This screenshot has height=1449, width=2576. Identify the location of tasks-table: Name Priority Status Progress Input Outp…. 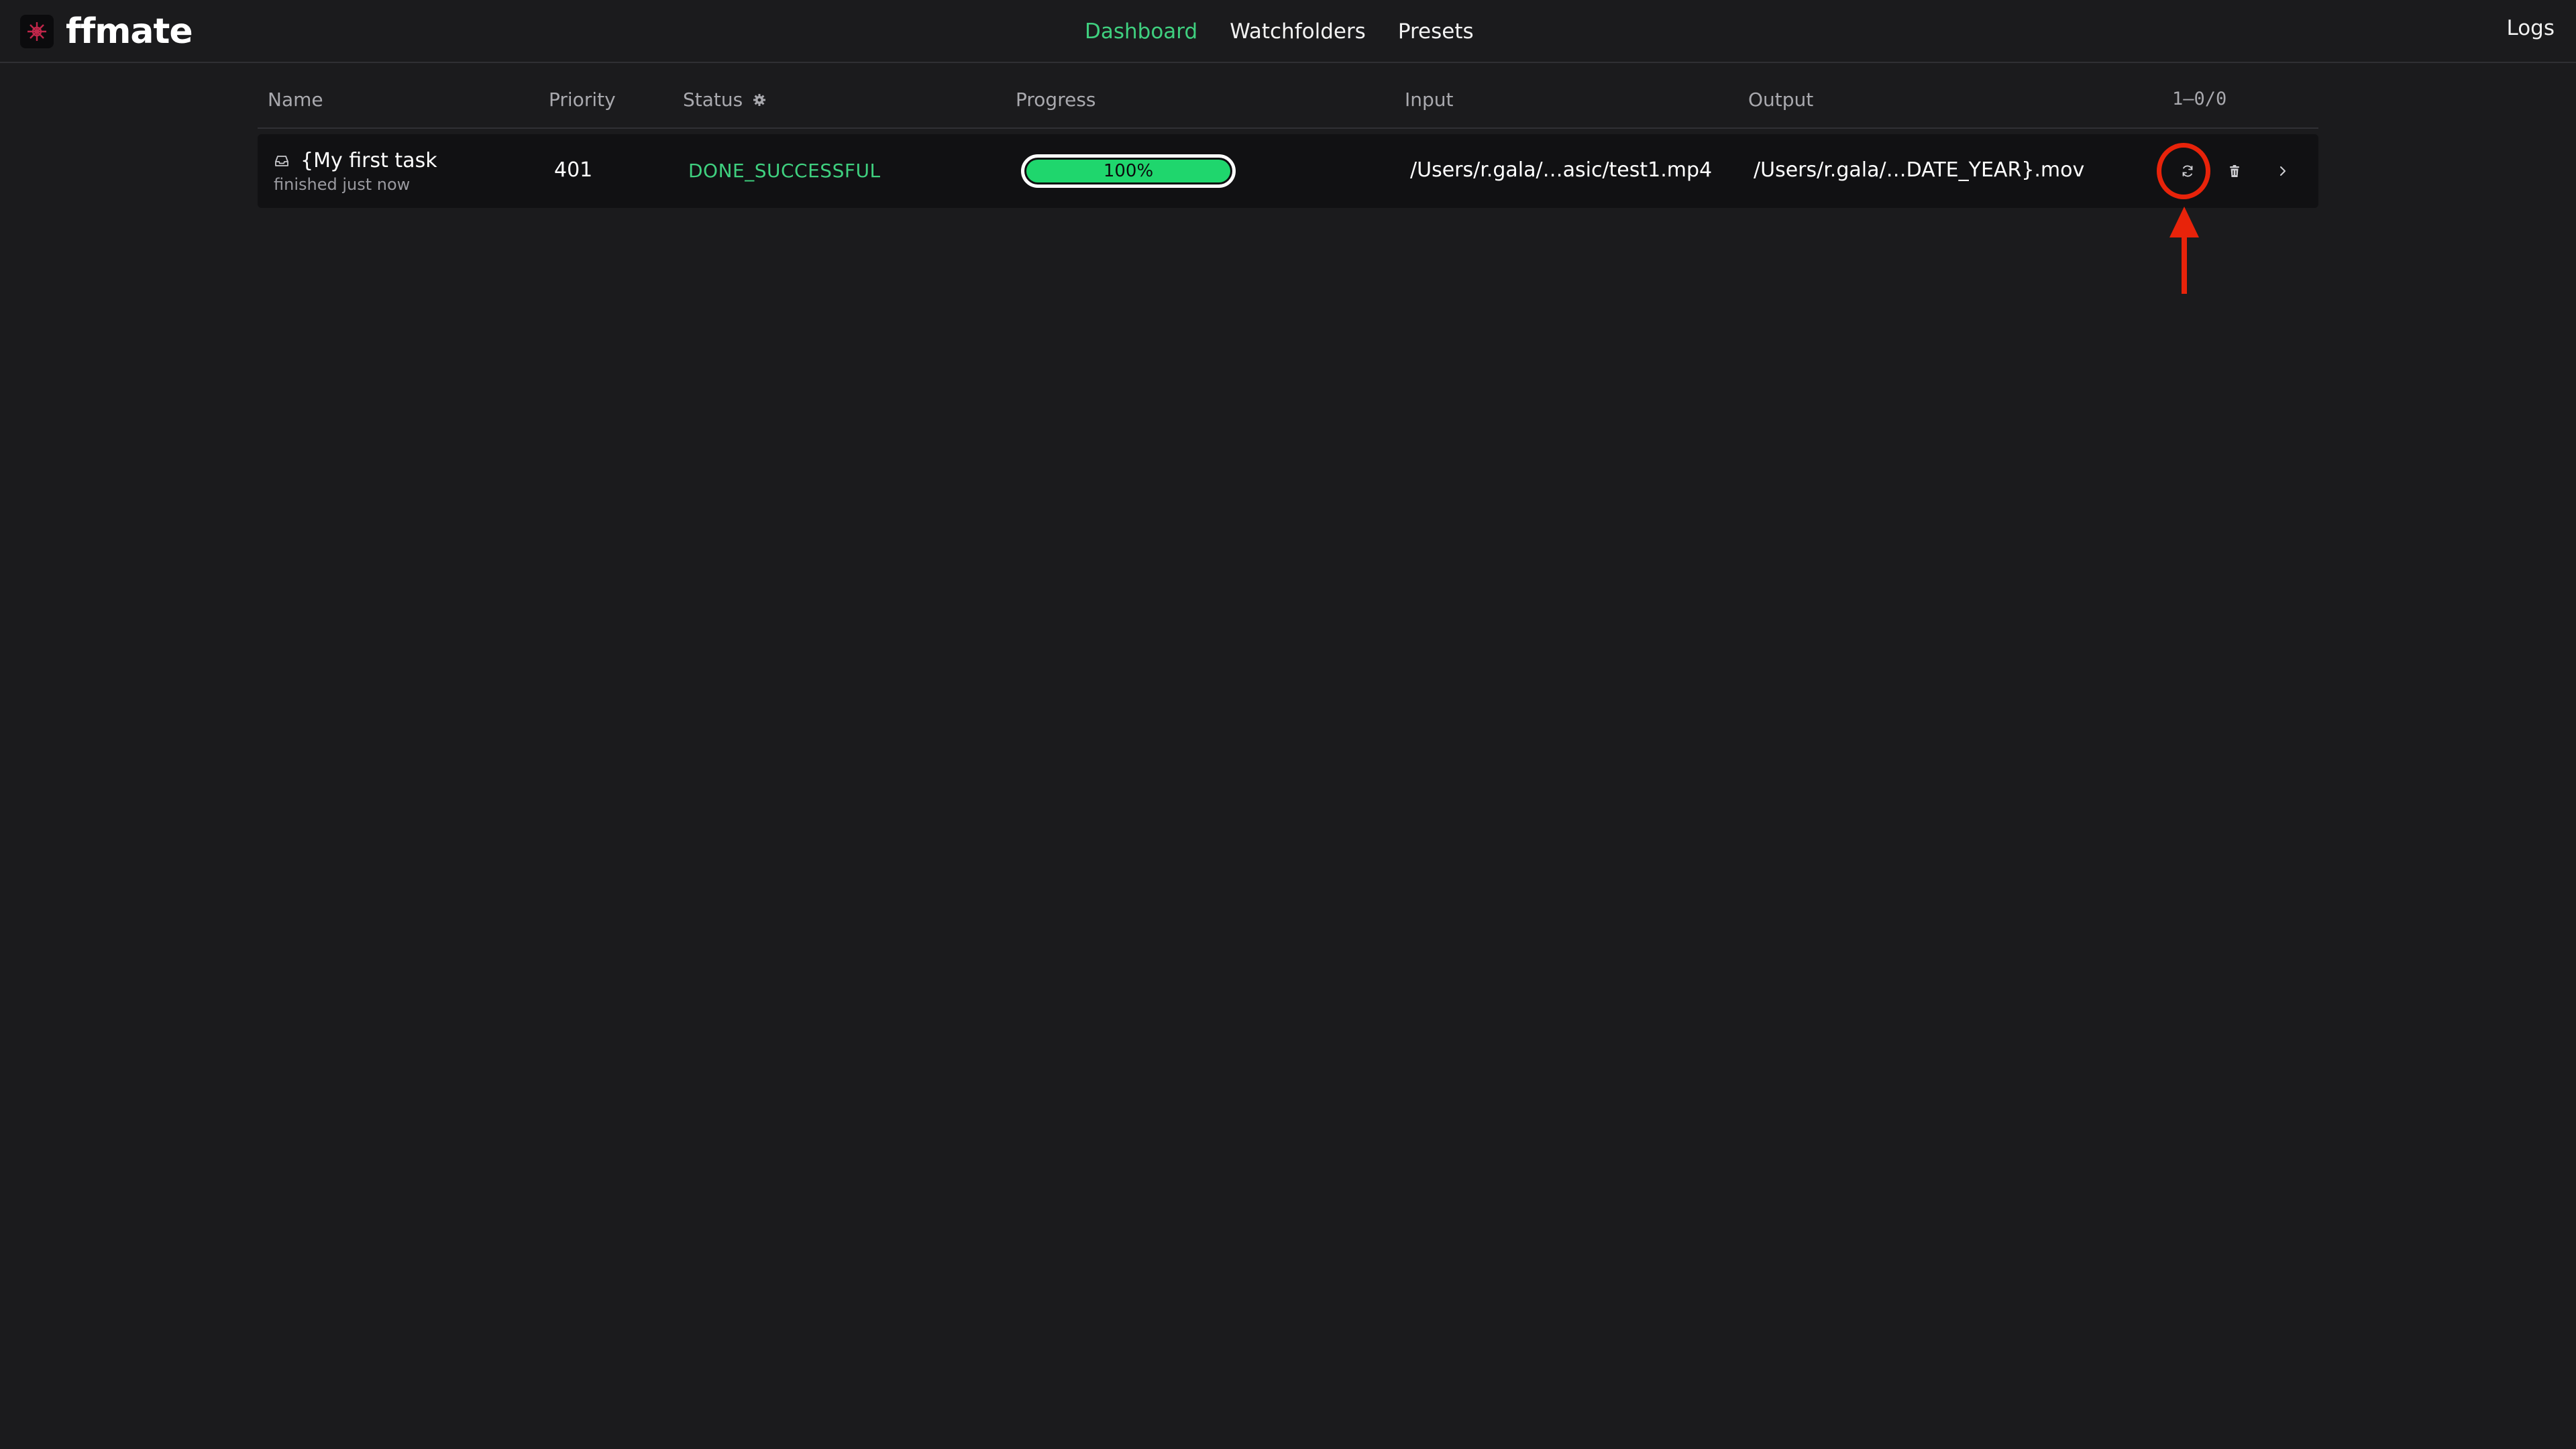
(1288, 144).